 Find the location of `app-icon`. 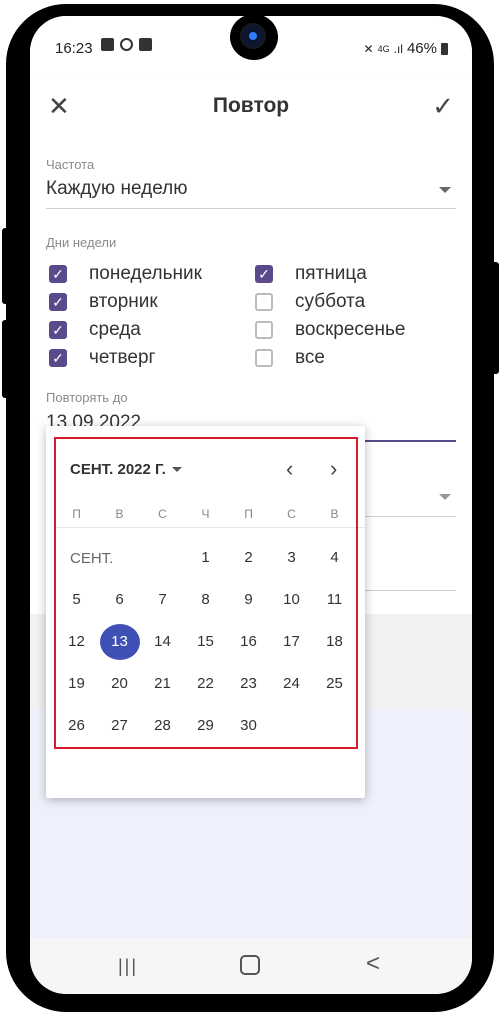

app-icon is located at coordinates (145, 44).